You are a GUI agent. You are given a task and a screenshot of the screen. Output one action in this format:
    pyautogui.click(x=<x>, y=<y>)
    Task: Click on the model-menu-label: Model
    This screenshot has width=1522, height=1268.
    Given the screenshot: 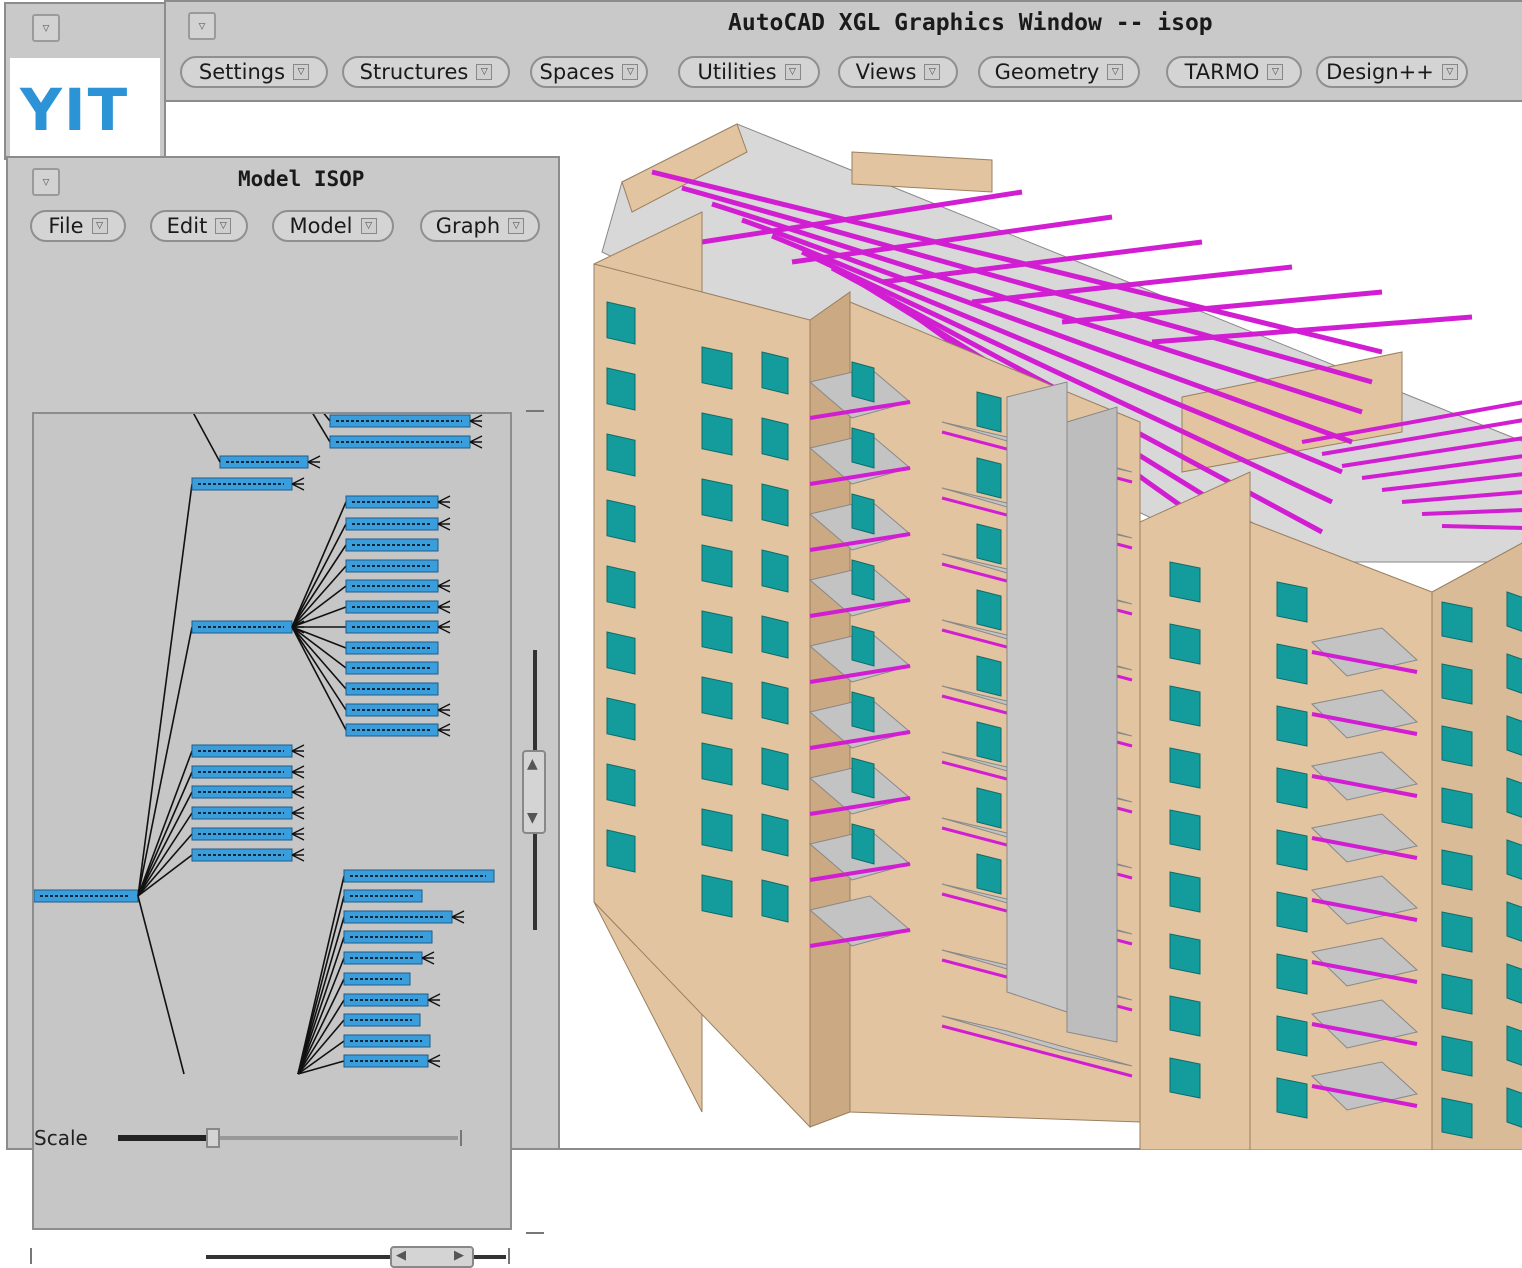 What is the action you would take?
    pyautogui.click(x=321, y=226)
    